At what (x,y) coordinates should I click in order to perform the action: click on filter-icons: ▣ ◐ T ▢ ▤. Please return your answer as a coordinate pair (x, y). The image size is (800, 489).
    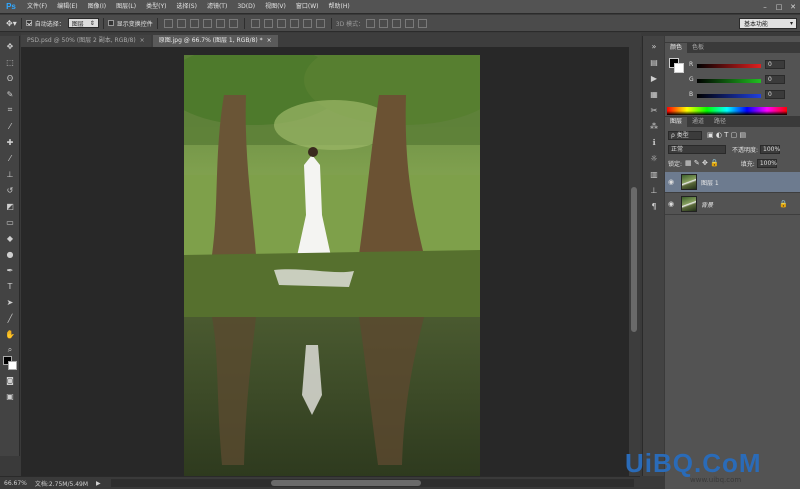
    Looking at the image, I should click on (726, 135).